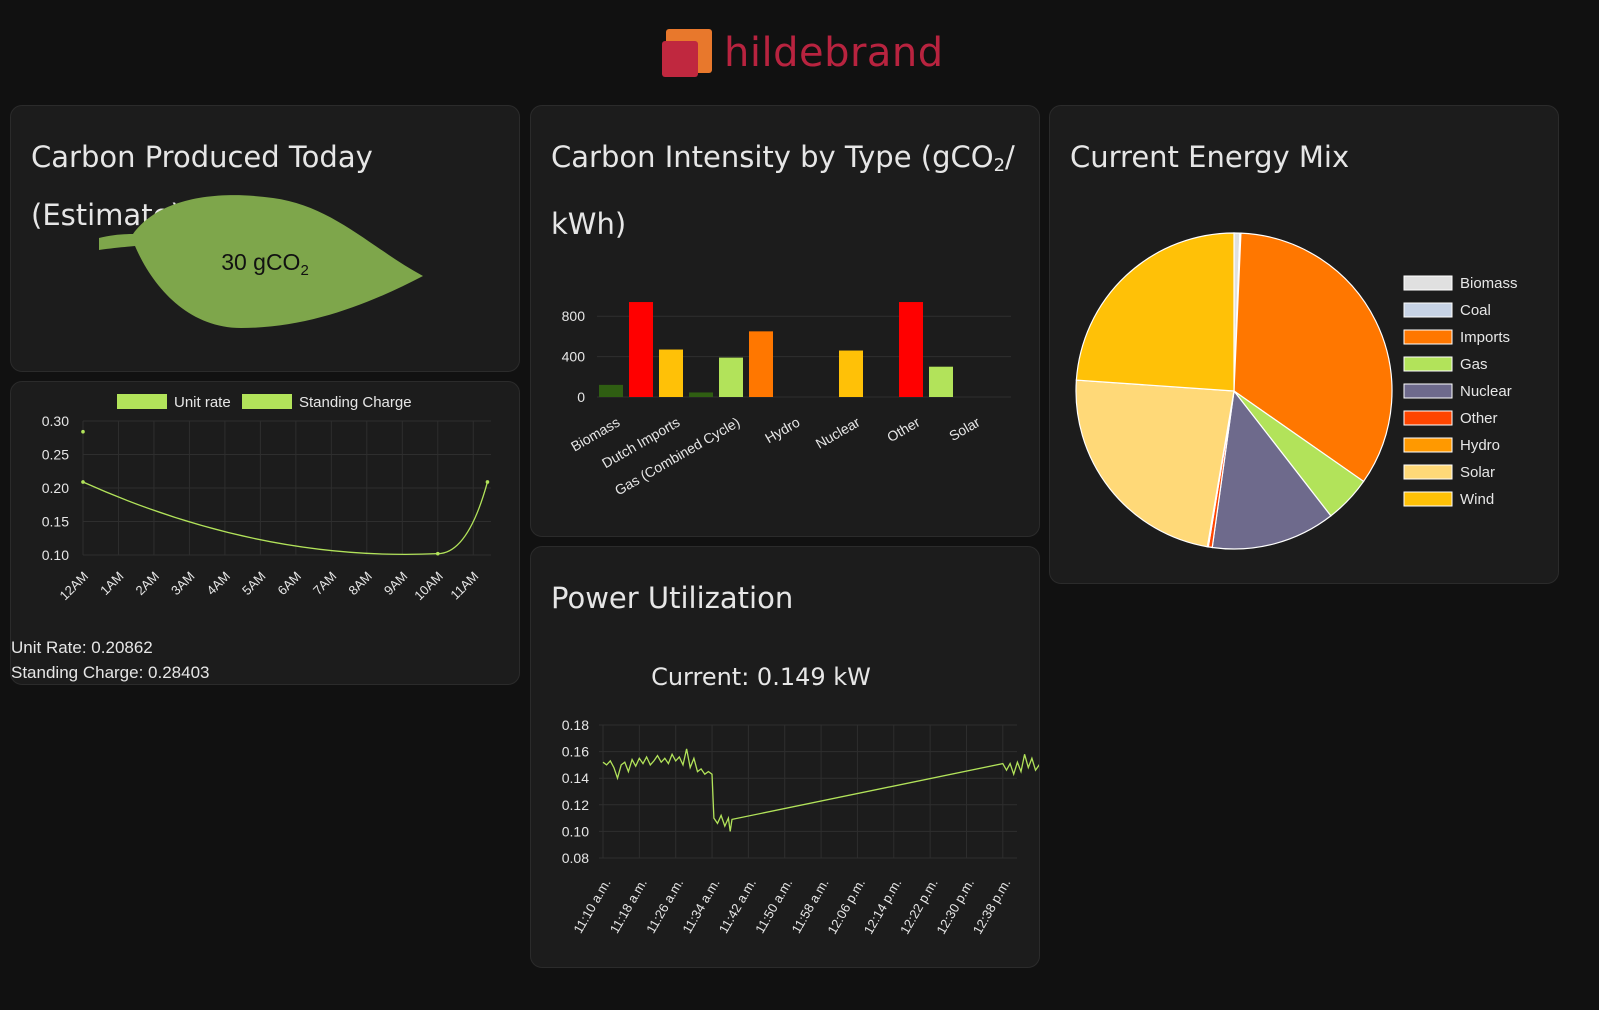 The image size is (1599, 1010). Describe the element at coordinates (838, 433) in the screenshot. I see `intensity-x-tick: Nuclear` at that location.